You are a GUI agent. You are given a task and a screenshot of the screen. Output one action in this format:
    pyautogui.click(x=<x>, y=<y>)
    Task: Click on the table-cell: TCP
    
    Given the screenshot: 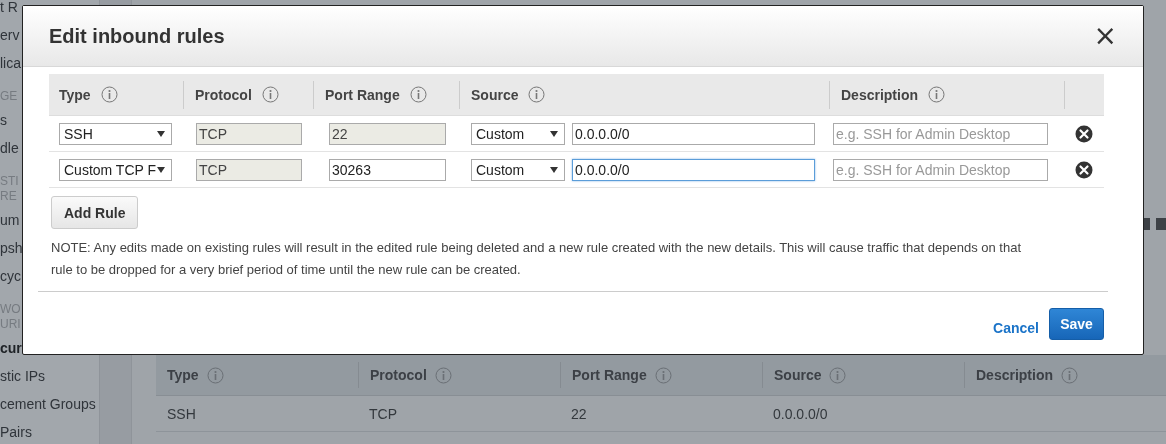 What is the action you would take?
    pyautogui.click(x=383, y=413)
    